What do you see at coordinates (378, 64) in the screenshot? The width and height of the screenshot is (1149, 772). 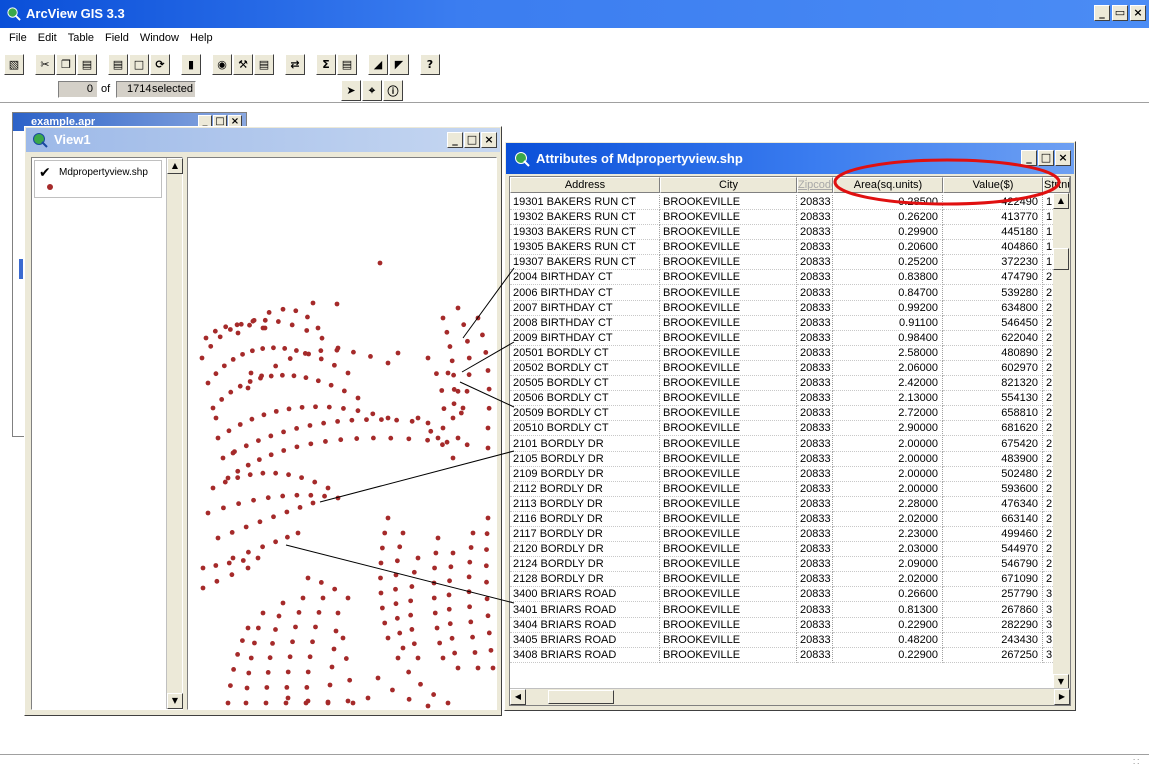 I see `sort-ascending-button: ◢` at bounding box center [378, 64].